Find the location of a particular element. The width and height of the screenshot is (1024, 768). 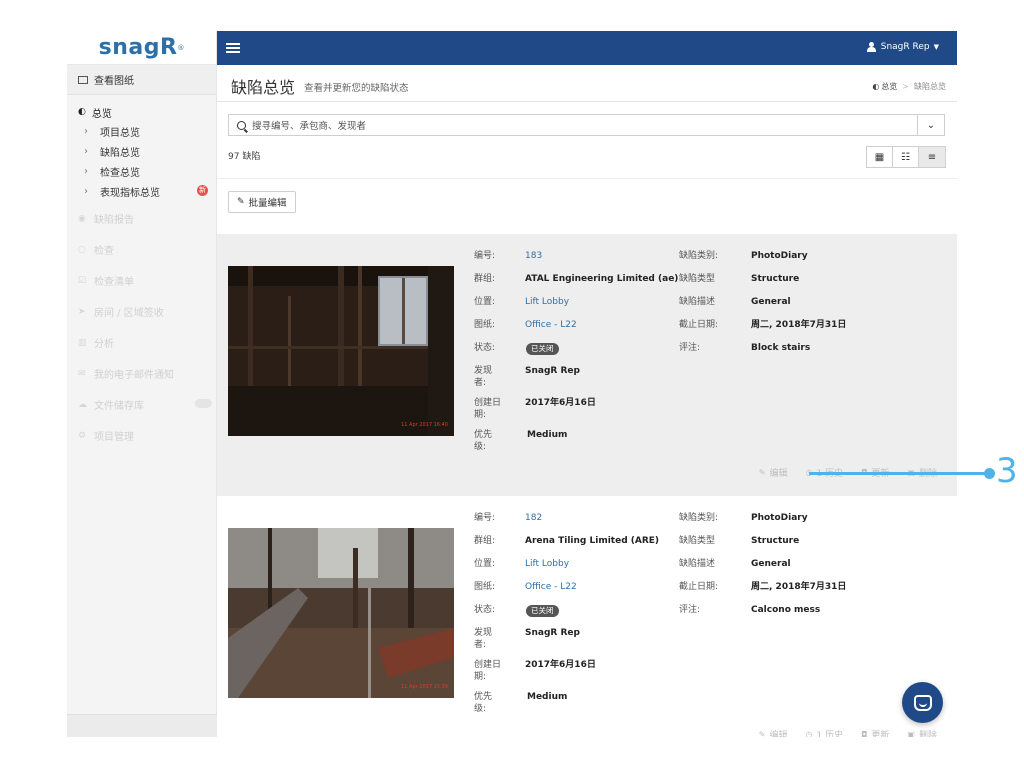

sidebar-item-label: 总览 is located at coordinates (101, 114).